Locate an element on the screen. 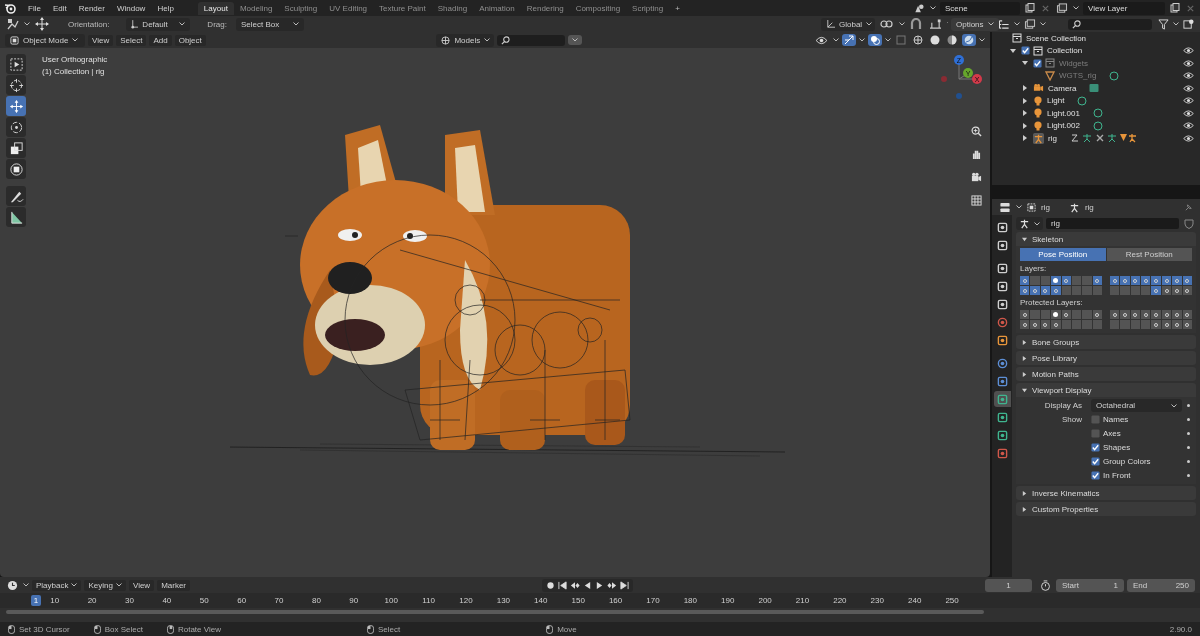 This screenshot has height=636, width=1200. outliner-item-label: Light.002 is located at coordinates (1063, 126).